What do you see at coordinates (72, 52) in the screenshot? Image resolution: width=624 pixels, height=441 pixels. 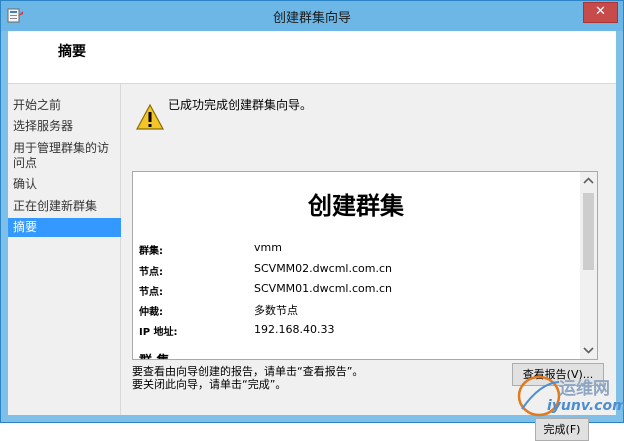 I see `page-heading: 摘要` at bounding box center [72, 52].